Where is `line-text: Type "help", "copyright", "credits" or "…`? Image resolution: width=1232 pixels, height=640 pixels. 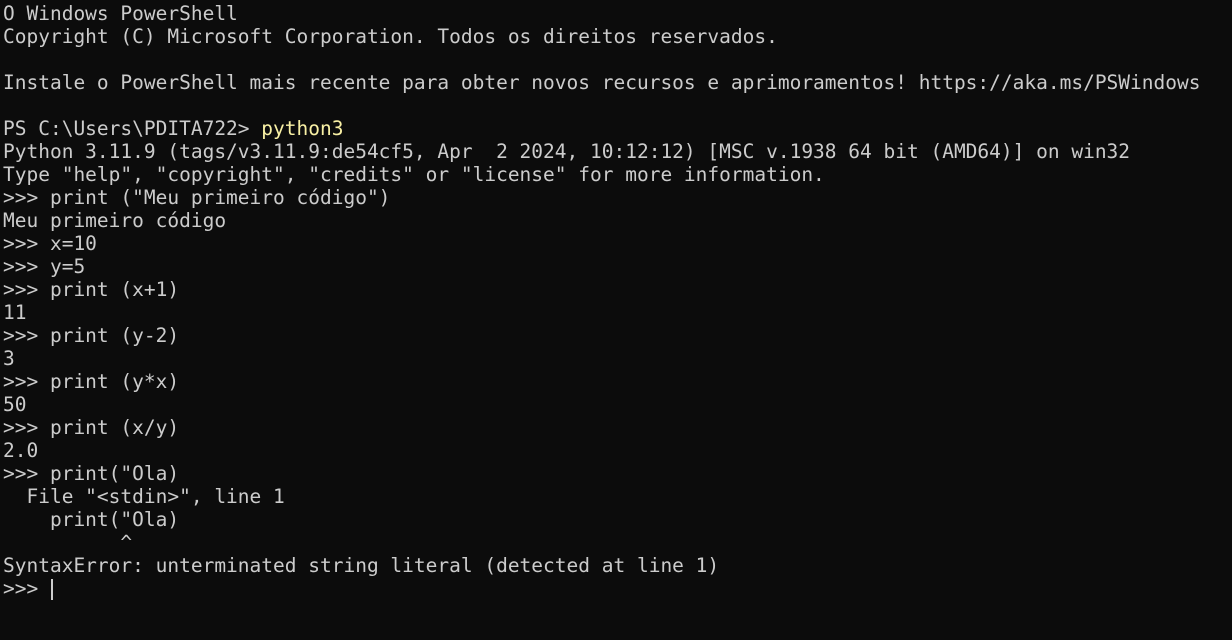
line-text: Type "help", "copyright", "credits" or "… is located at coordinates (414, 174).